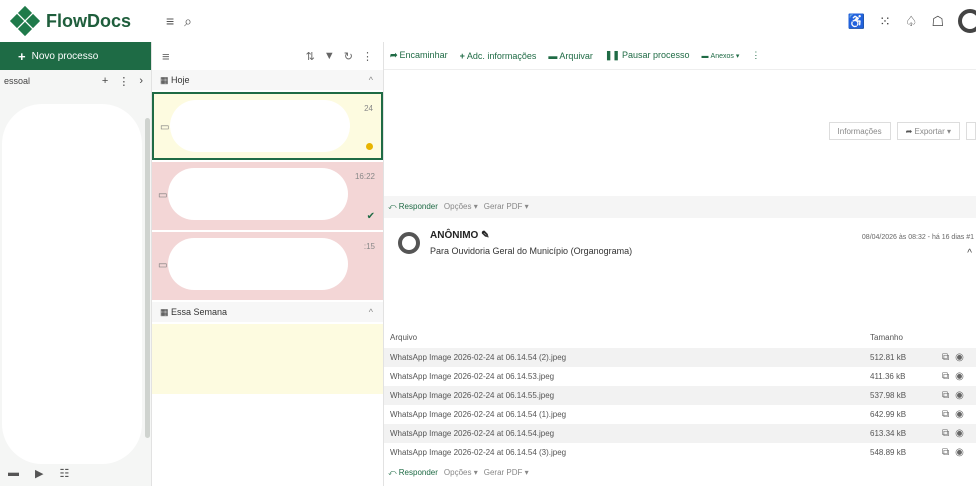  I want to click on export-button: ➦ Exportar ▾, so click(928, 131).